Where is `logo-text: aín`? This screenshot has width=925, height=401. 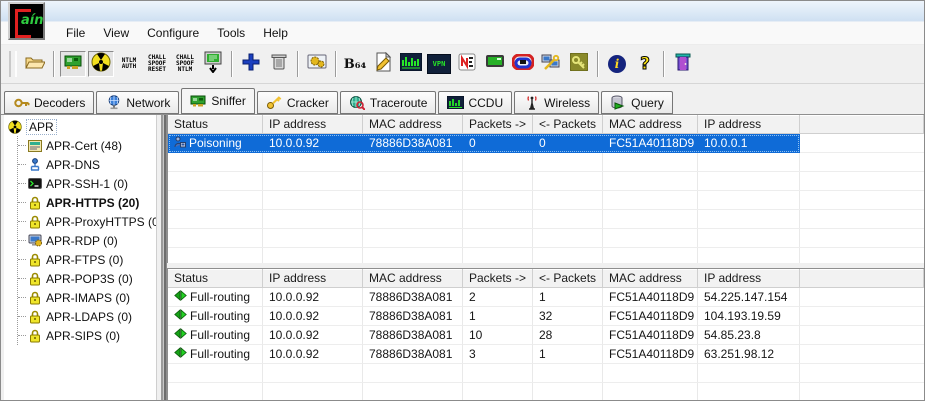 logo-text: aín is located at coordinates (32, 20).